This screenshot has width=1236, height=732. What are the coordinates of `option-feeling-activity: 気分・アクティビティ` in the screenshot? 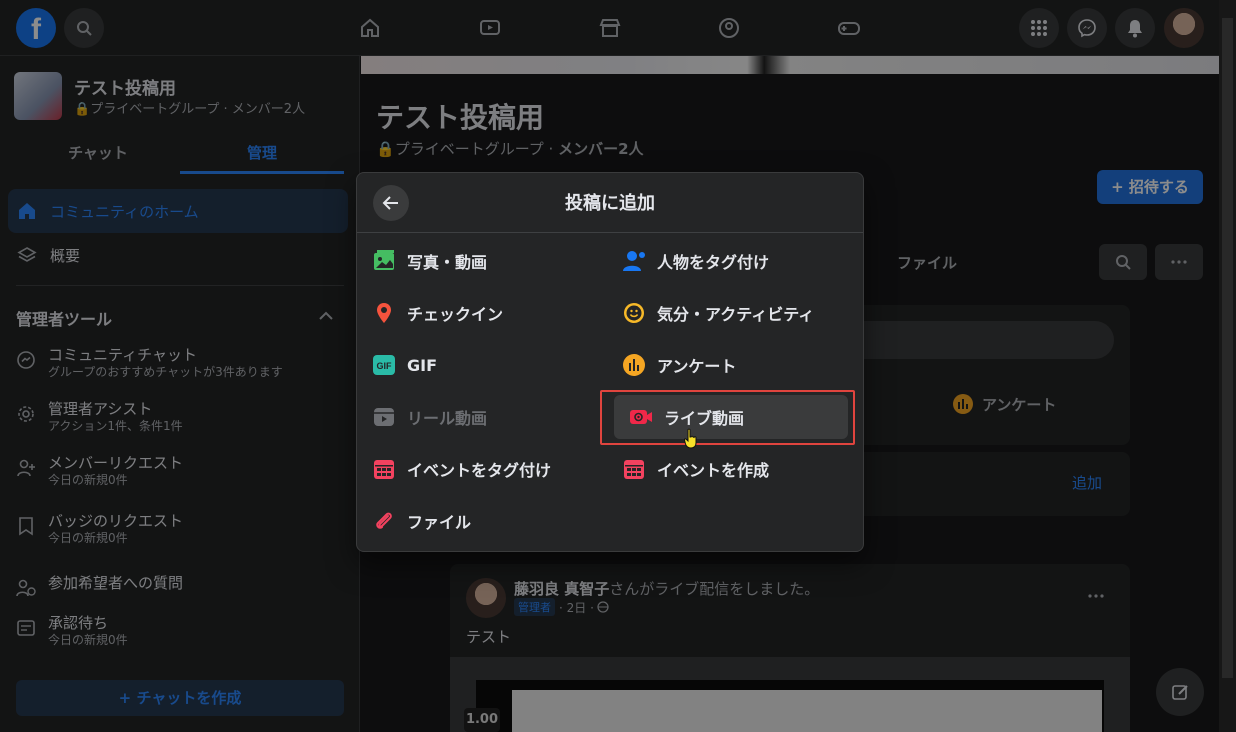 It's located at (727, 313).